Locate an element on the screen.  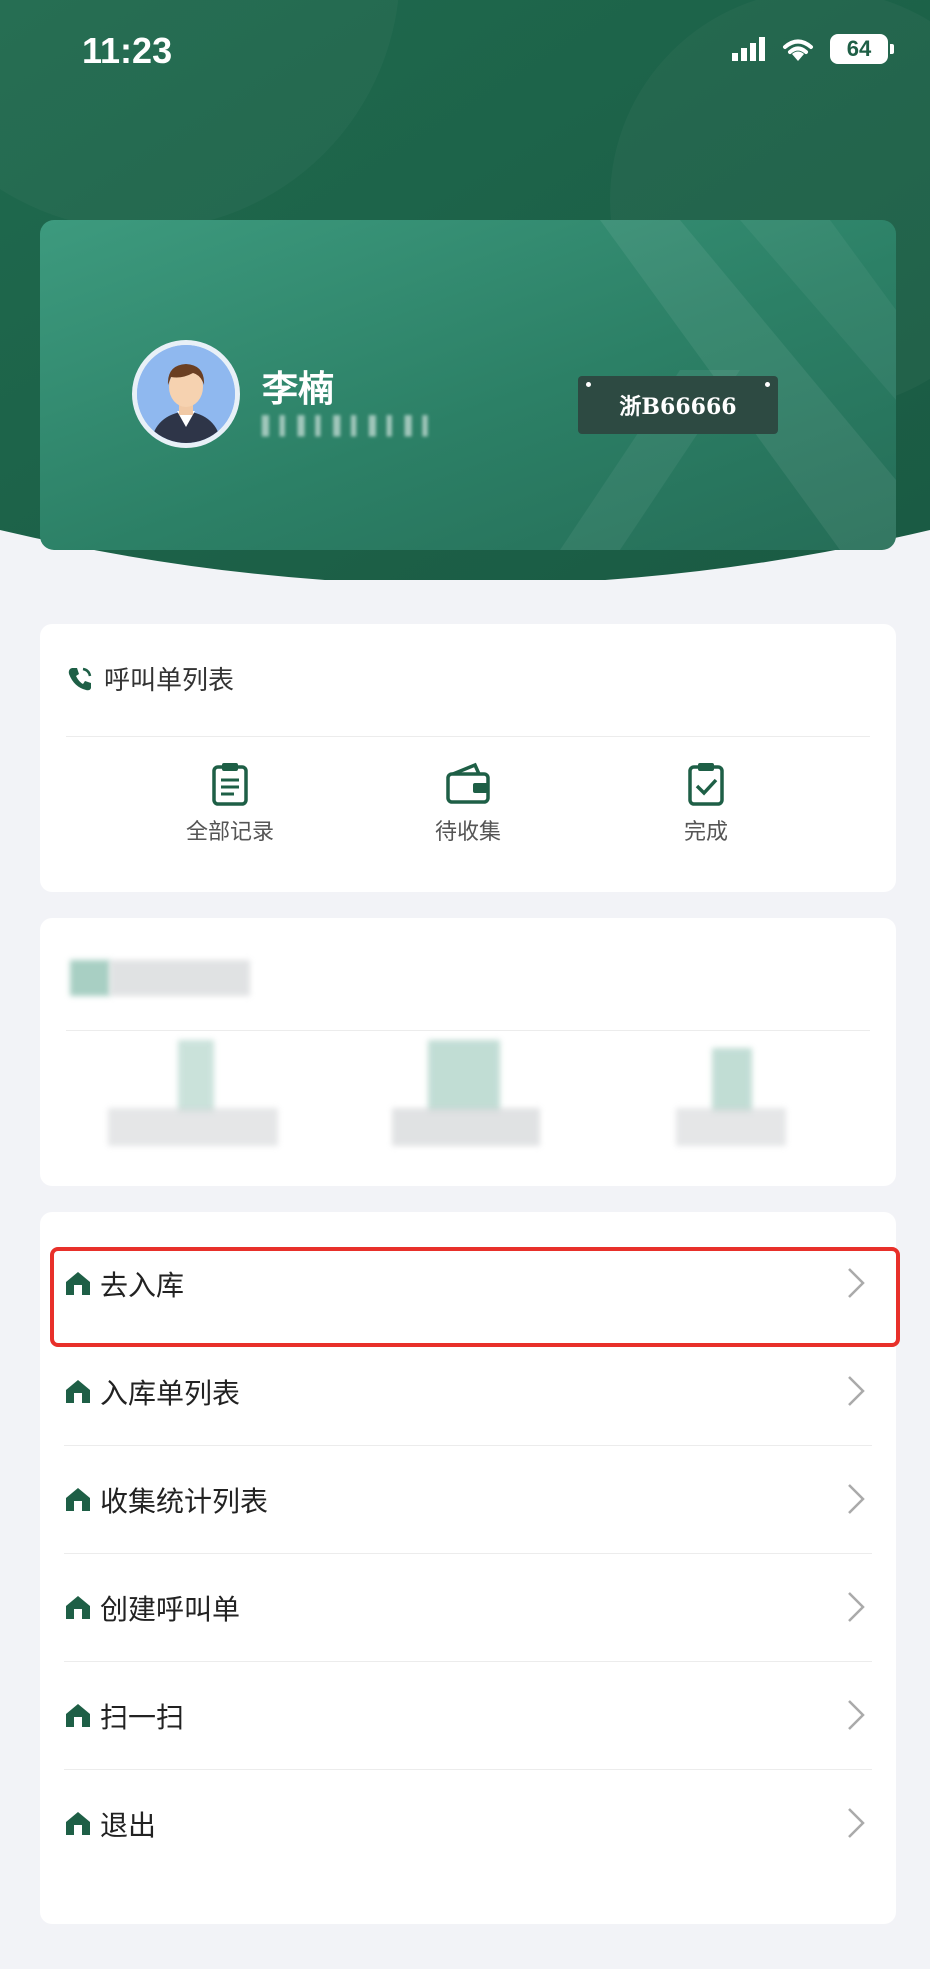
menu-item-label: 创建呼叫单 is located at coordinates (170, 1609).